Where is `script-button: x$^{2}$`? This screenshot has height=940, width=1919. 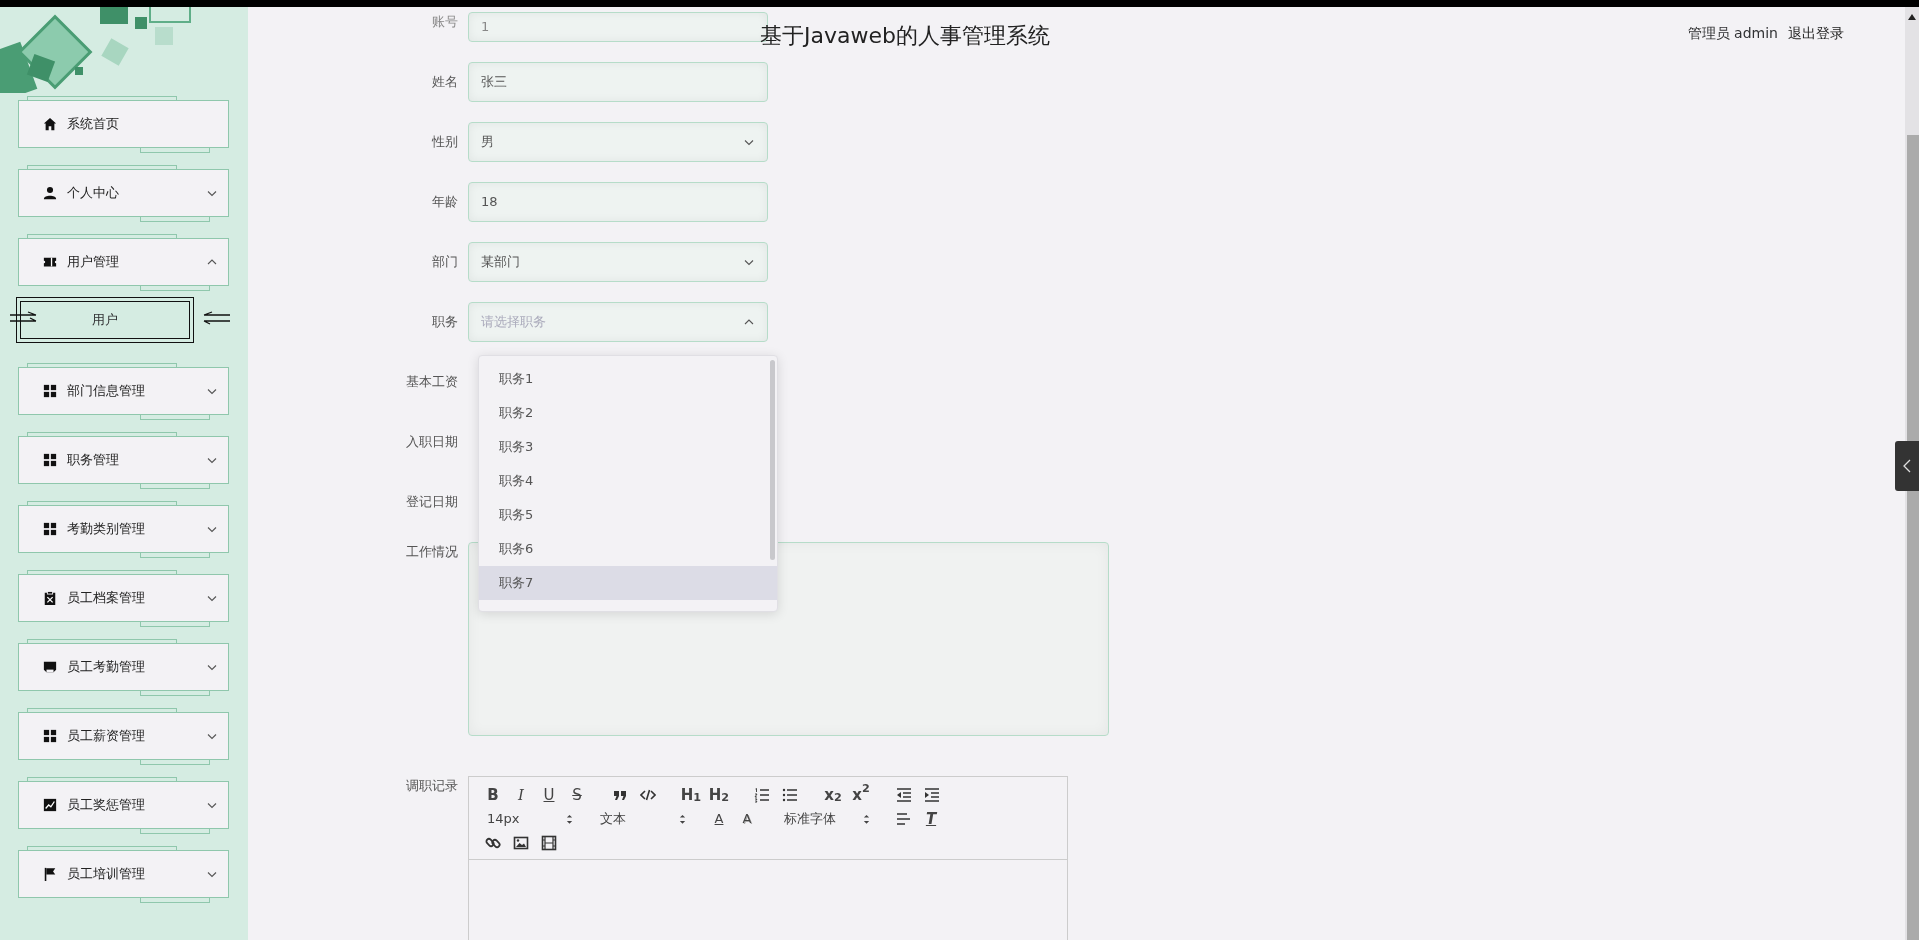 script-button: x$^{2}$ is located at coordinates (861, 795).